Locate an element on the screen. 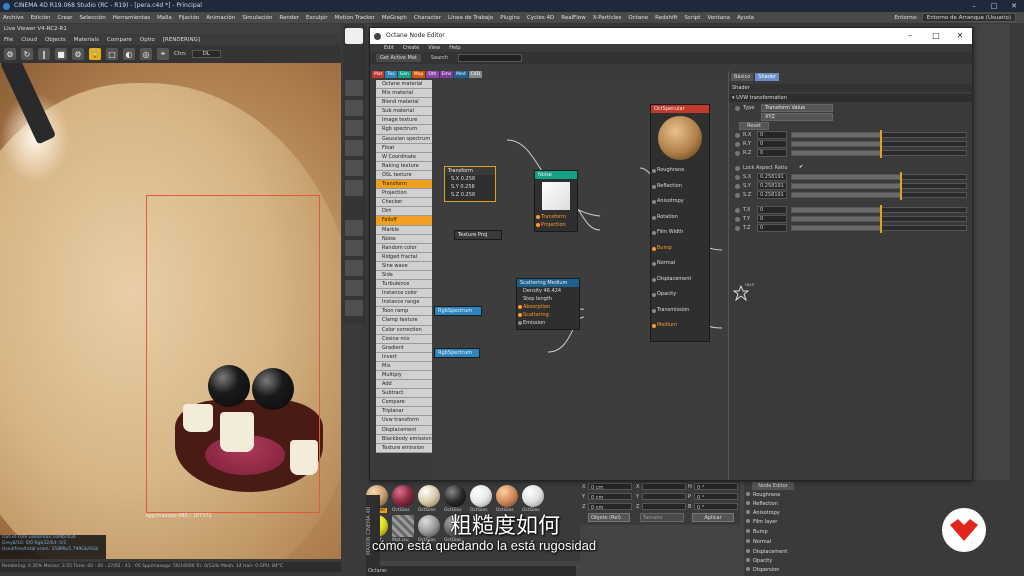 The image size is (1024, 576). node-search-input is located at coordinates (490, 58).